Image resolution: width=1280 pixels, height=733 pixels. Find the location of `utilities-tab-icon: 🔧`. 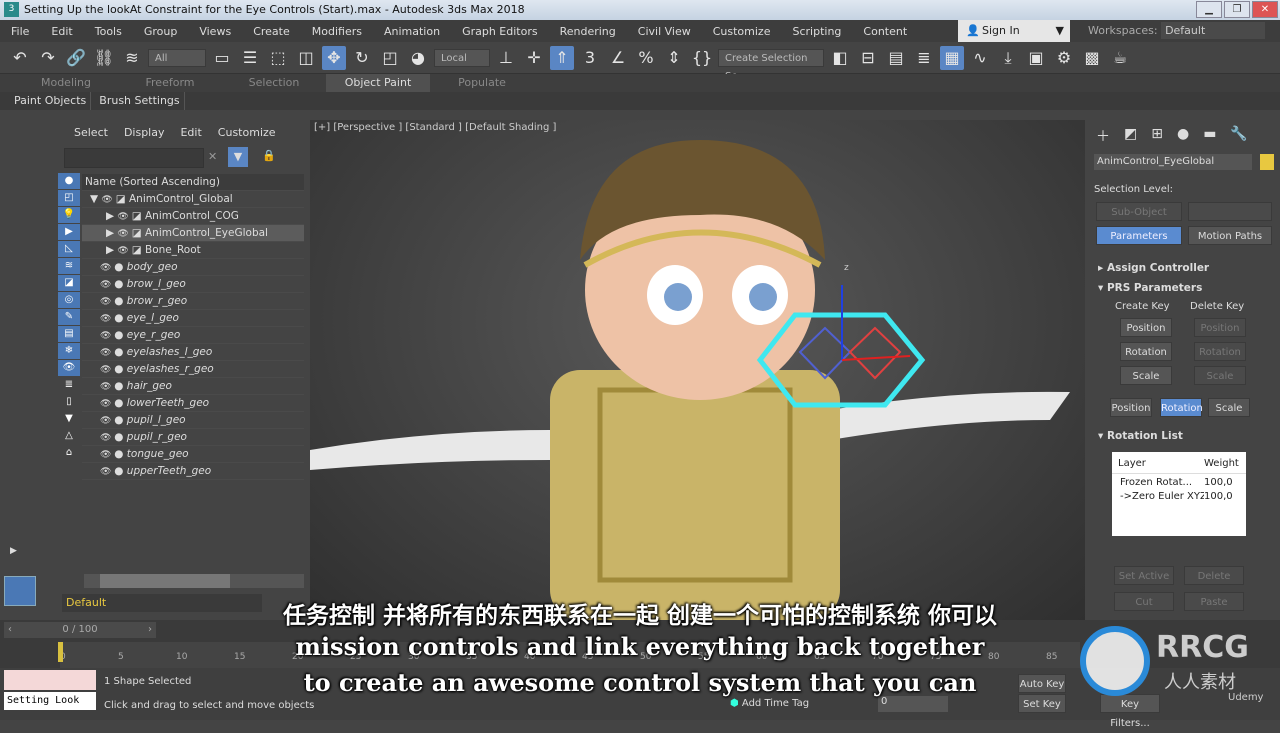

utilities-tab-icon: 🔧 is located at coordinates (1238, 136).